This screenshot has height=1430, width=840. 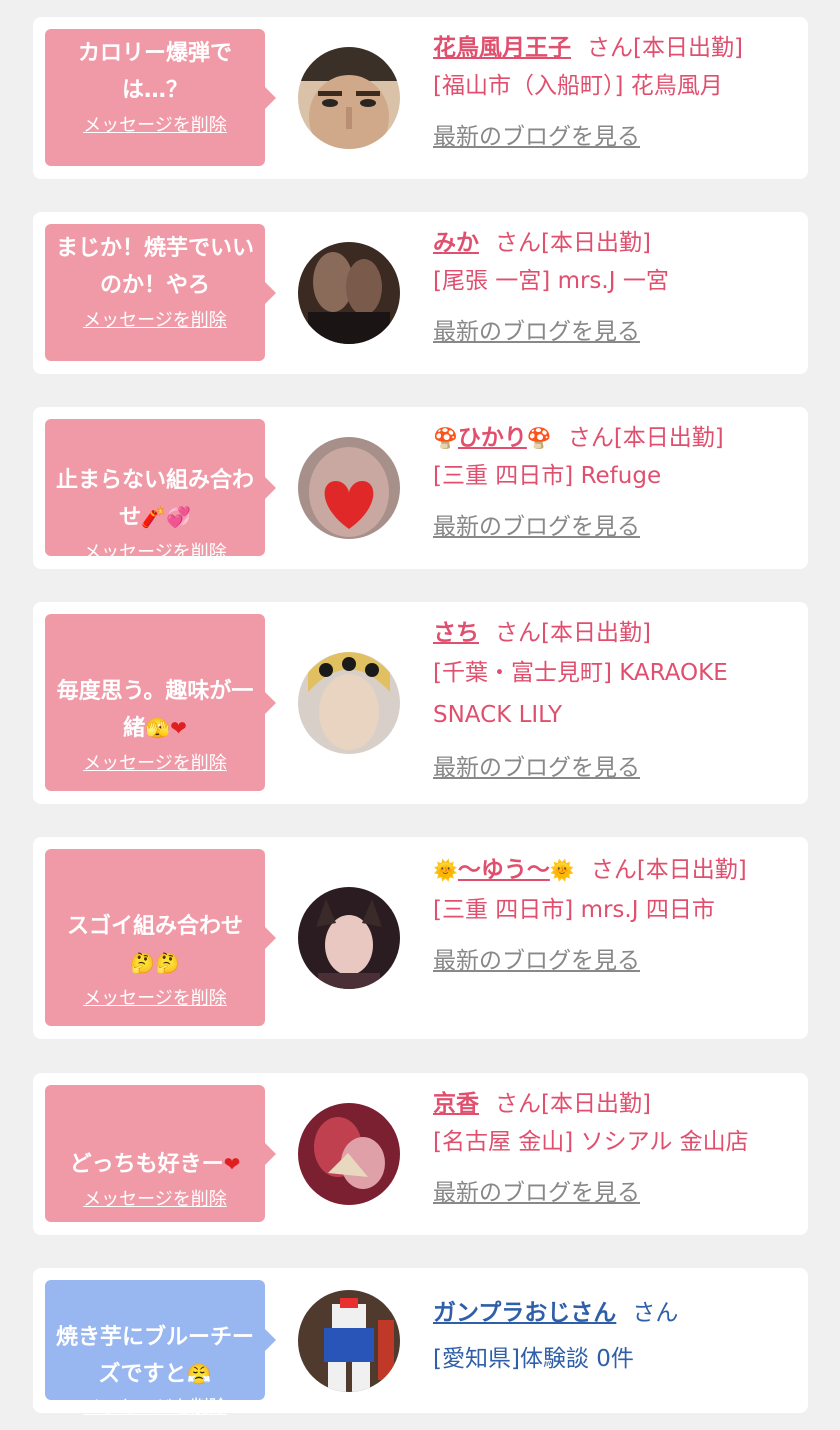 I want to click on hearts-emoji-icon: 💞, so click(x=178, y=517).